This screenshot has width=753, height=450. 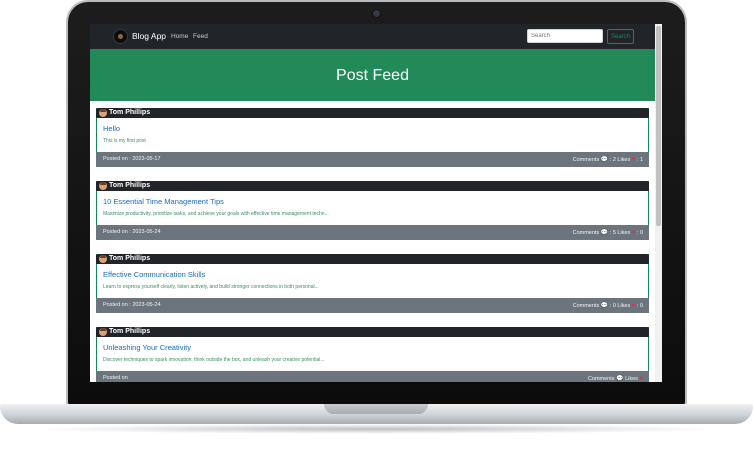 What do you see at coordinates (120, 36) in the screenshot?
I see `blog-logo-icon` at bounding box center [120, 36].